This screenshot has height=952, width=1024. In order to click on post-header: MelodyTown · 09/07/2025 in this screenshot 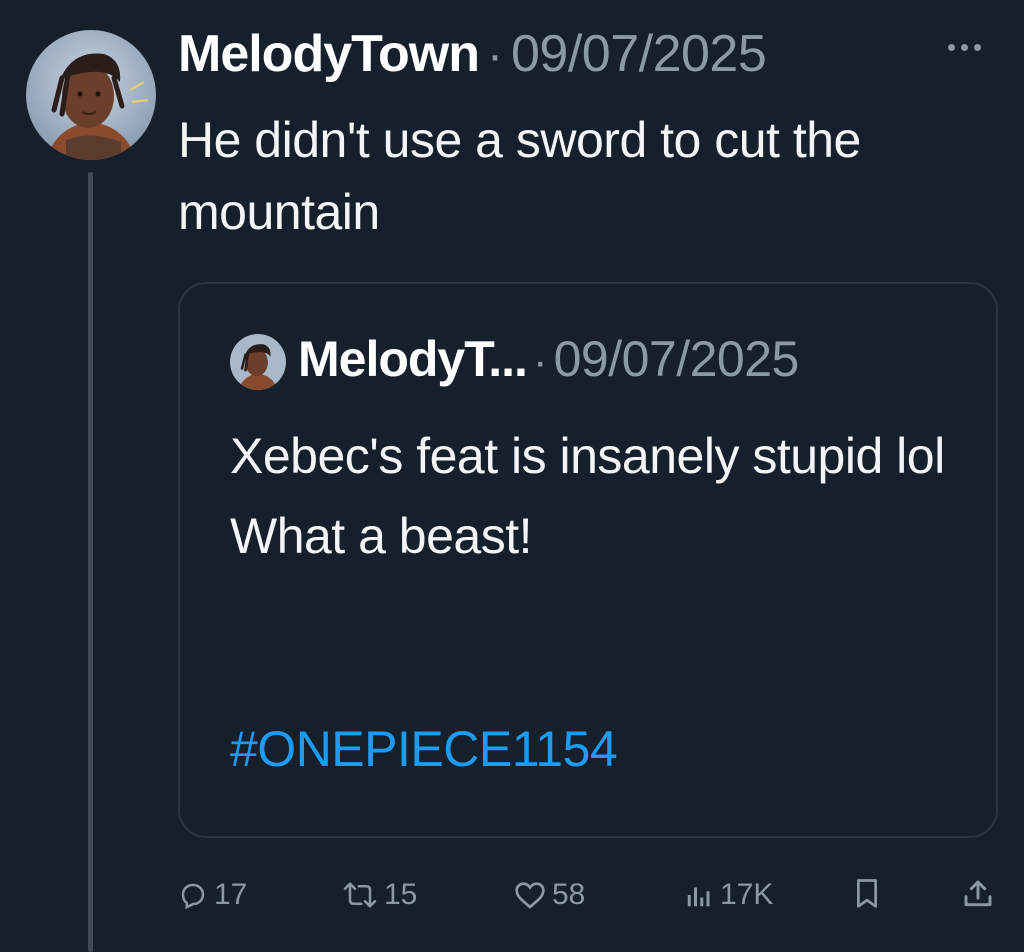, I will do `click(472, 54)`.